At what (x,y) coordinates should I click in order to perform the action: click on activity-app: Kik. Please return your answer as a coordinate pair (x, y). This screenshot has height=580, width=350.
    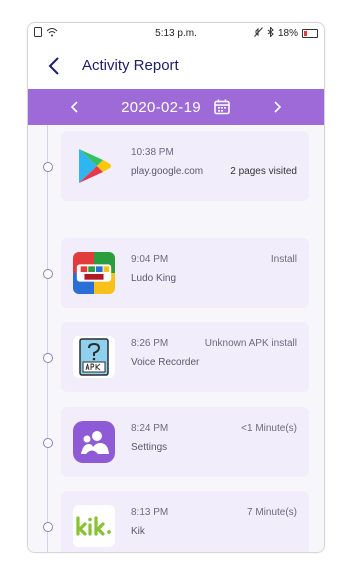
    Looking at the image, I should click on (138, 531).